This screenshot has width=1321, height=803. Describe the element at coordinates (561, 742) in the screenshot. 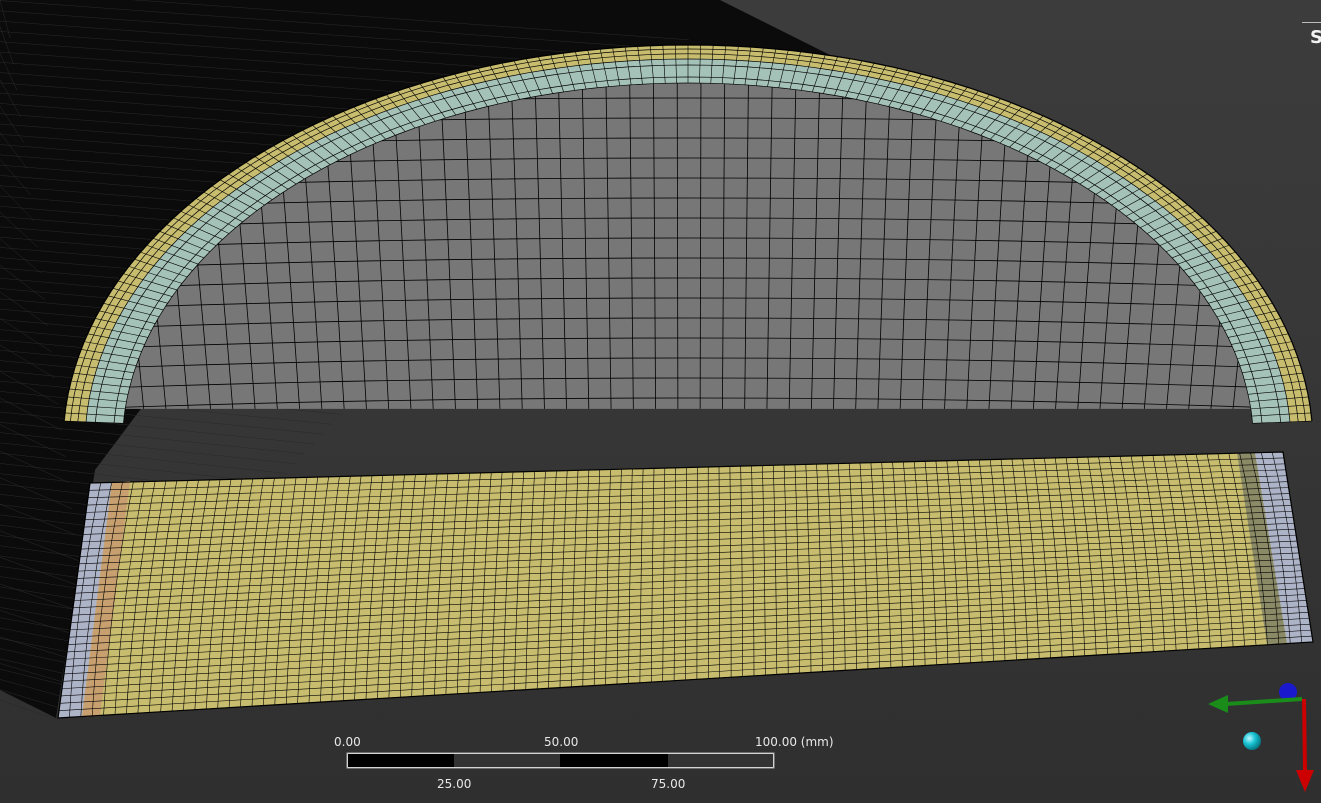

I see `scale-label-50: 50.00` at that location.